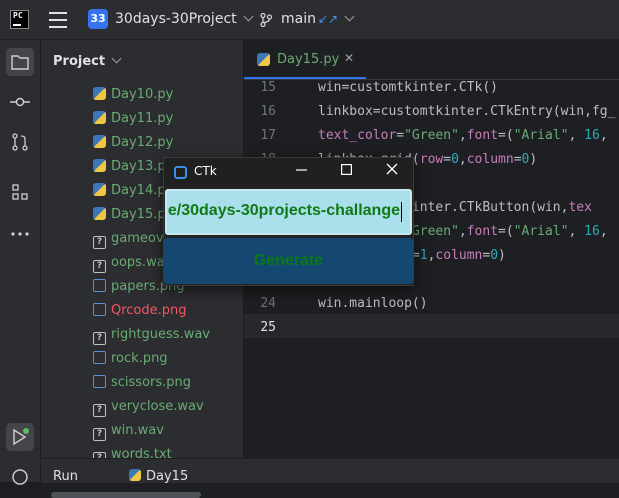  Describe the element at coordinates (133, 191) in the screenshot. I see `file-tree-item: Day14.py` at that location.